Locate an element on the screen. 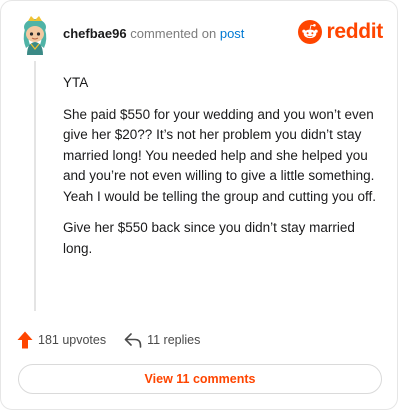 The width and height of the screenshot is (400, 412). reddit-logo: reddit is located at coordinates (340, 32).